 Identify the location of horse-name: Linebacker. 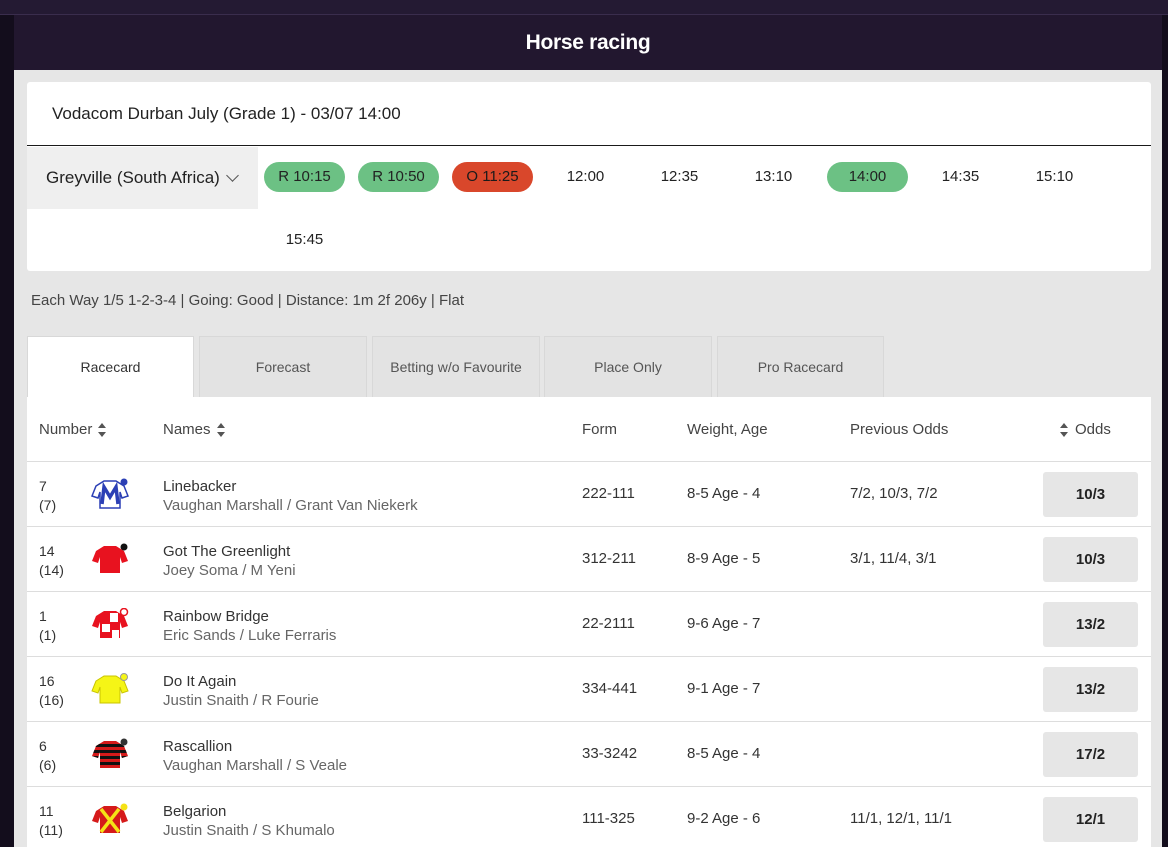
(200, 486).